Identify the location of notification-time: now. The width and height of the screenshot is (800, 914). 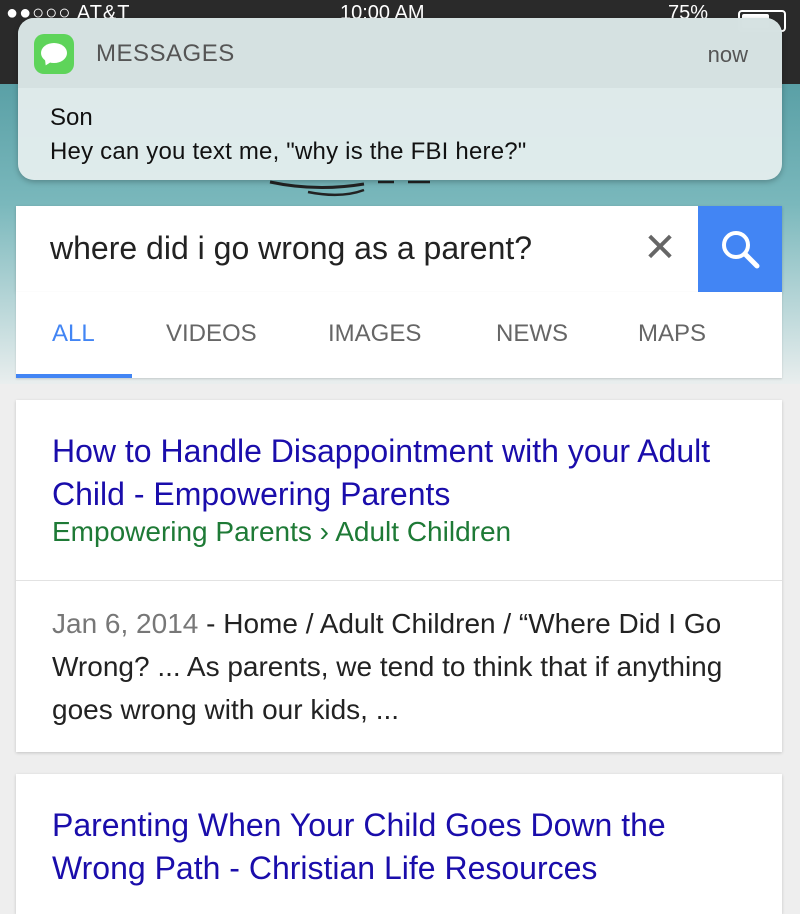
(727, 54).